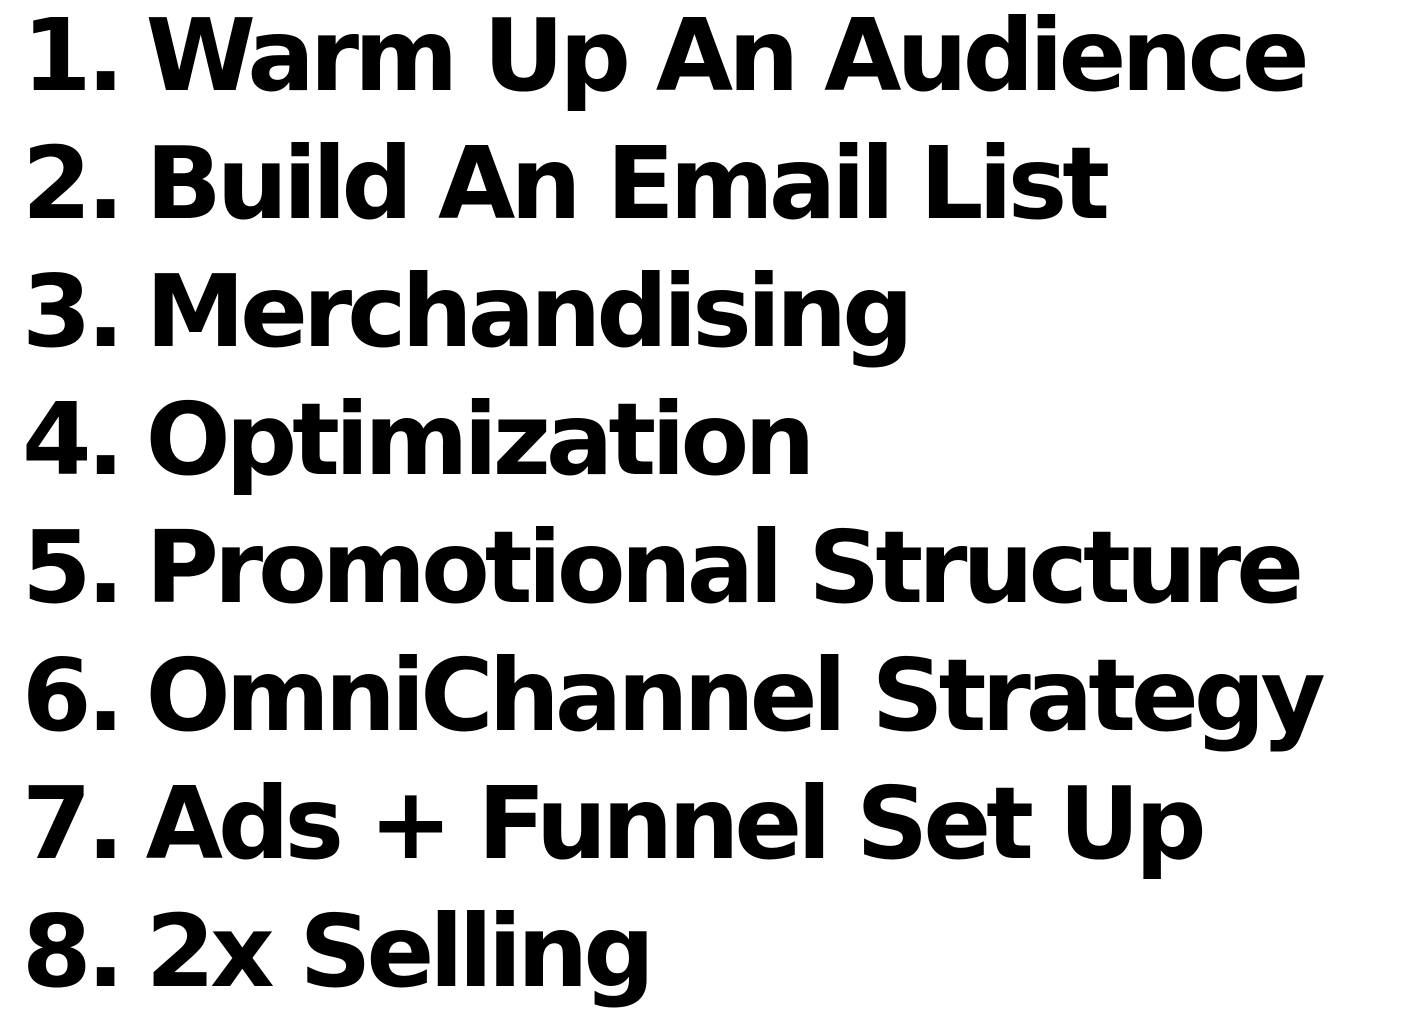 The width and height of the screenshot is (1414, 1016). I want to click on list-item-label: Build An Email List, so click(627, 183).